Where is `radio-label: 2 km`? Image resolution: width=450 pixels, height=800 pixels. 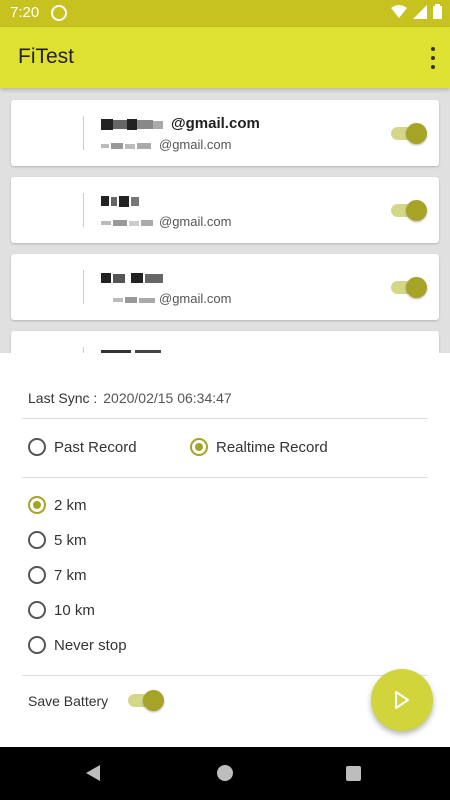
radio-label: 2 km is located at coordinates (70, 505).